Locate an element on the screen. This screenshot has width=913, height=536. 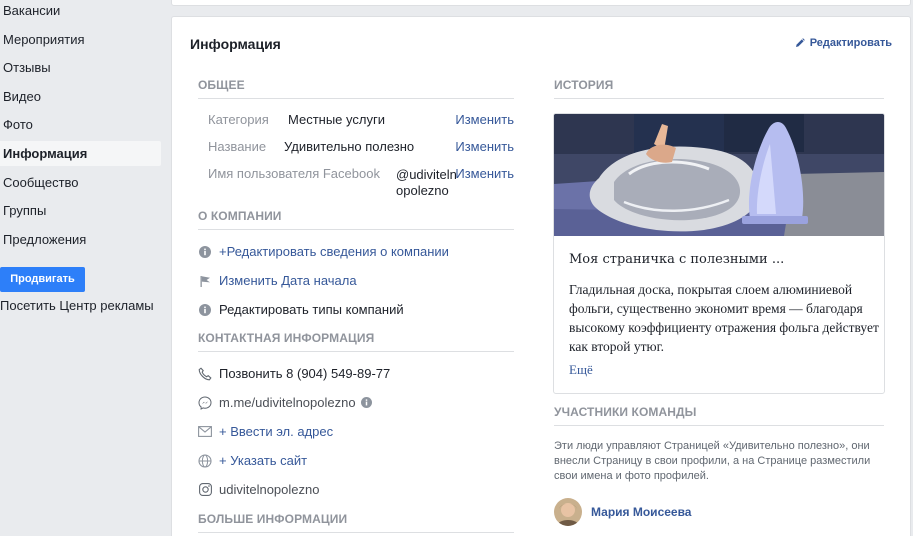
name-change-link: Изменить is located at coordinates (484, 146).